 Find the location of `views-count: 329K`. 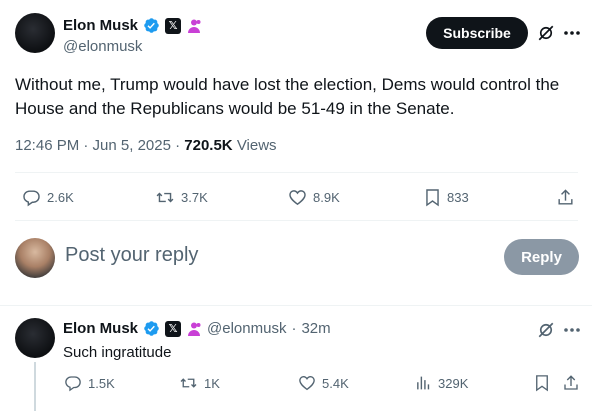

views-count: 329K is located at coordinates (453, 383).